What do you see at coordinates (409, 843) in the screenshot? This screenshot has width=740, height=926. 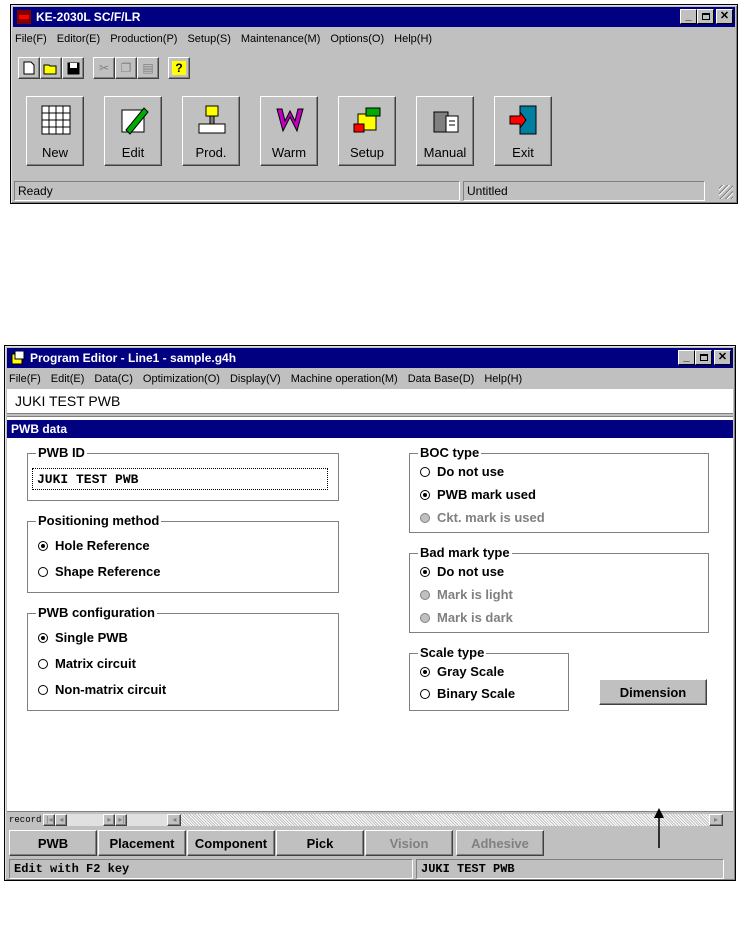 I see `tab-vision: Vision` at bounding box center [409, 843].